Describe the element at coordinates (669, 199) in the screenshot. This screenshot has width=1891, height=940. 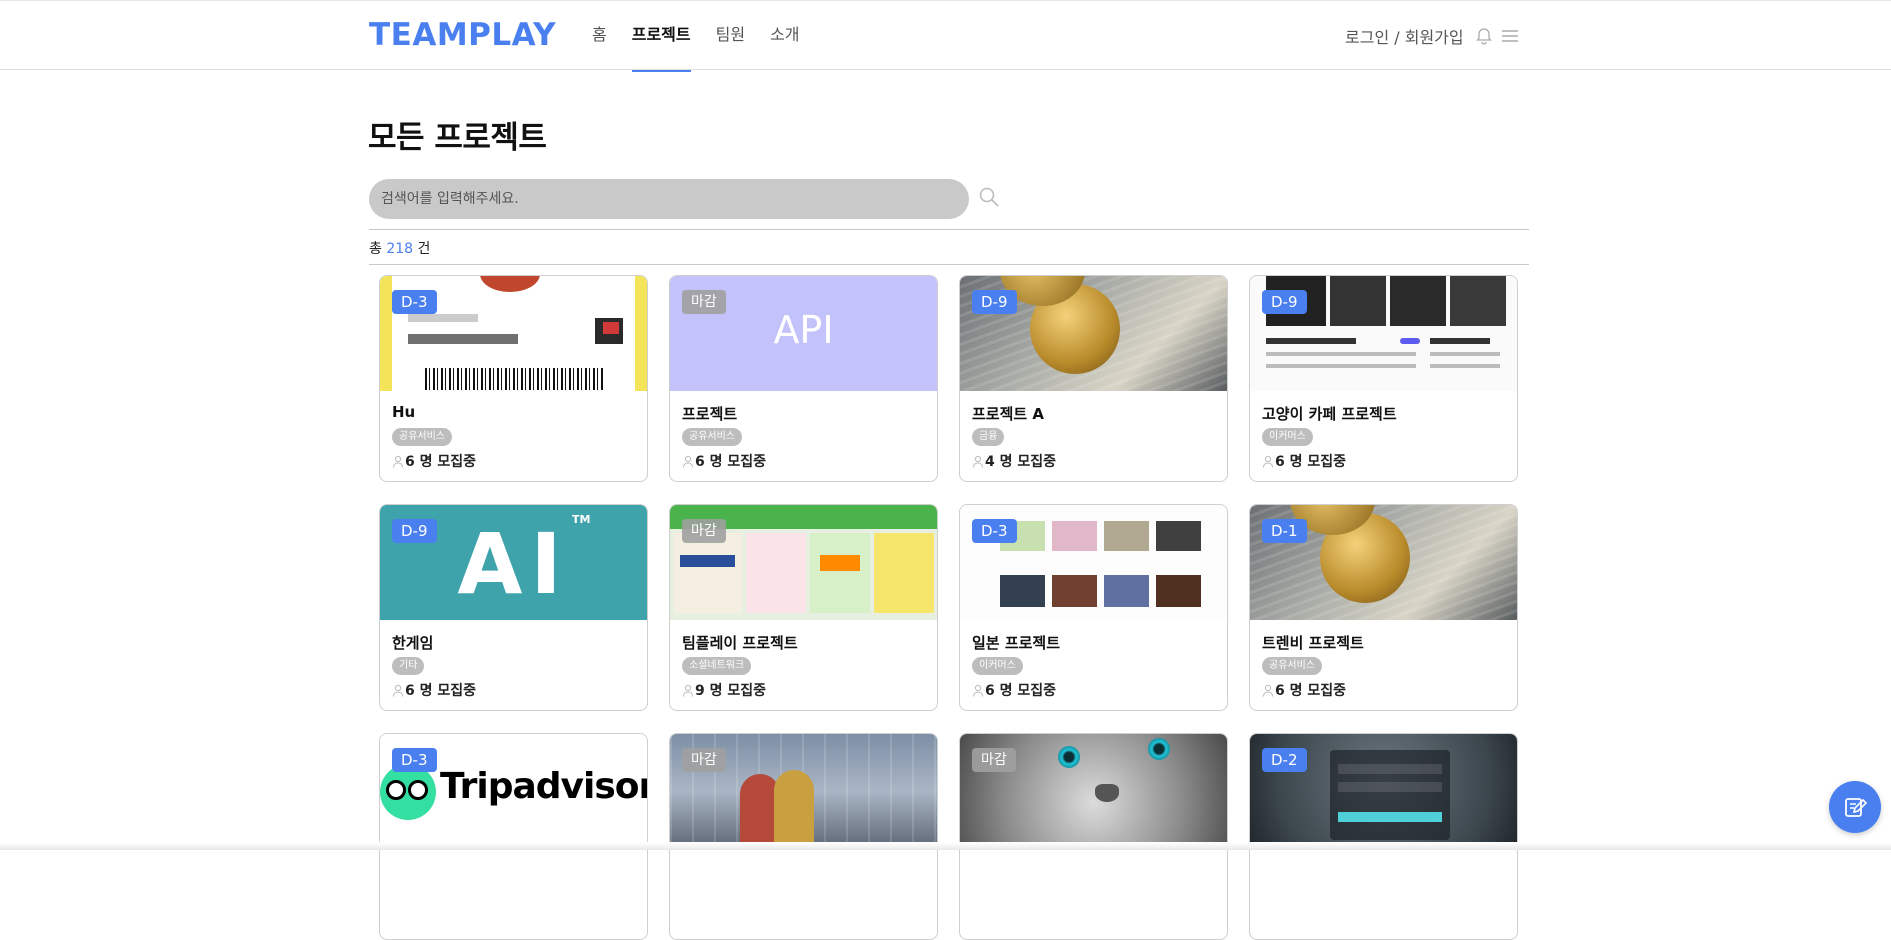
I see `search-input` at that location.